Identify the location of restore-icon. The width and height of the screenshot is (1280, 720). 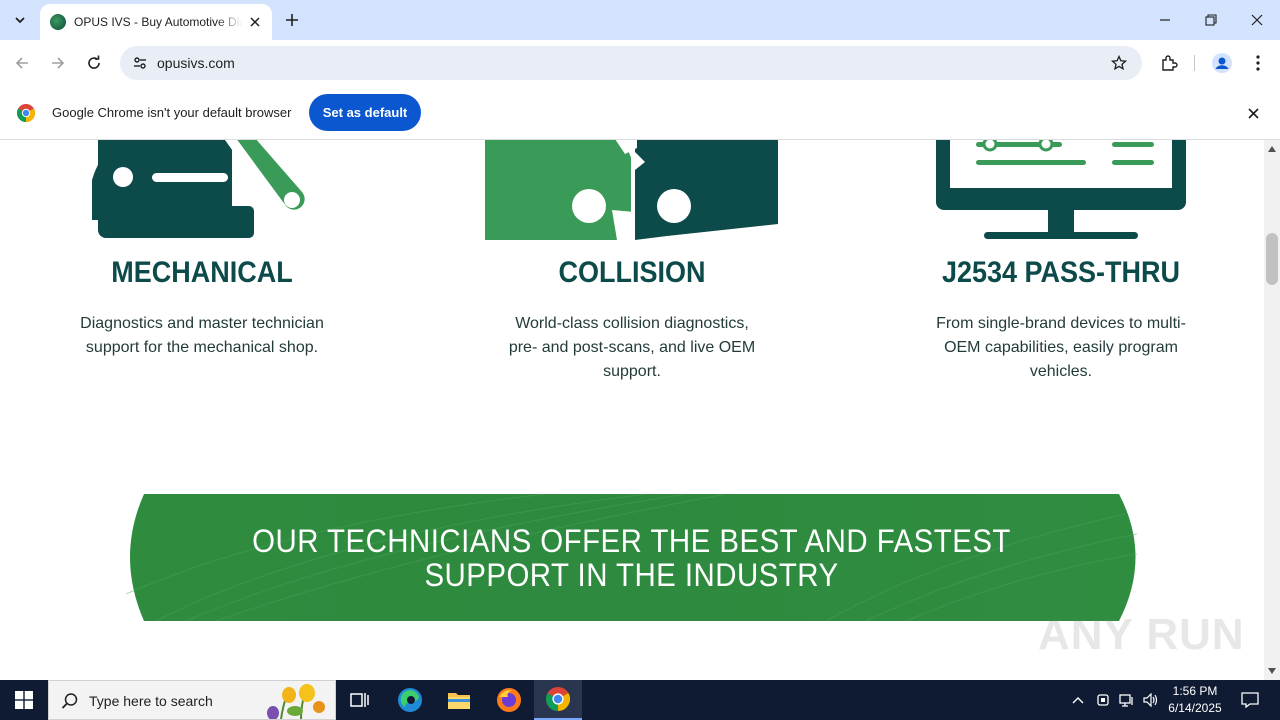
(1211, 20).